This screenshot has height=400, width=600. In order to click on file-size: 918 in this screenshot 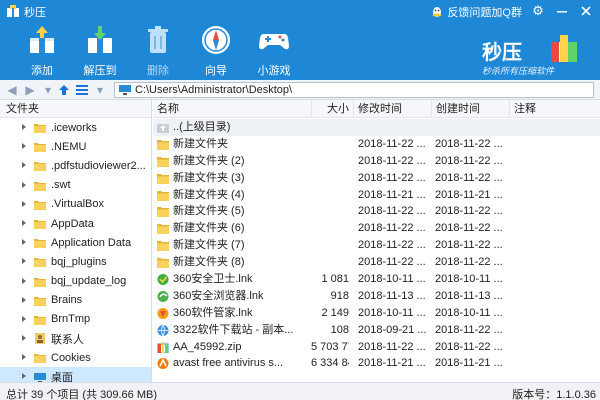, I will do `click(339, 295)`.